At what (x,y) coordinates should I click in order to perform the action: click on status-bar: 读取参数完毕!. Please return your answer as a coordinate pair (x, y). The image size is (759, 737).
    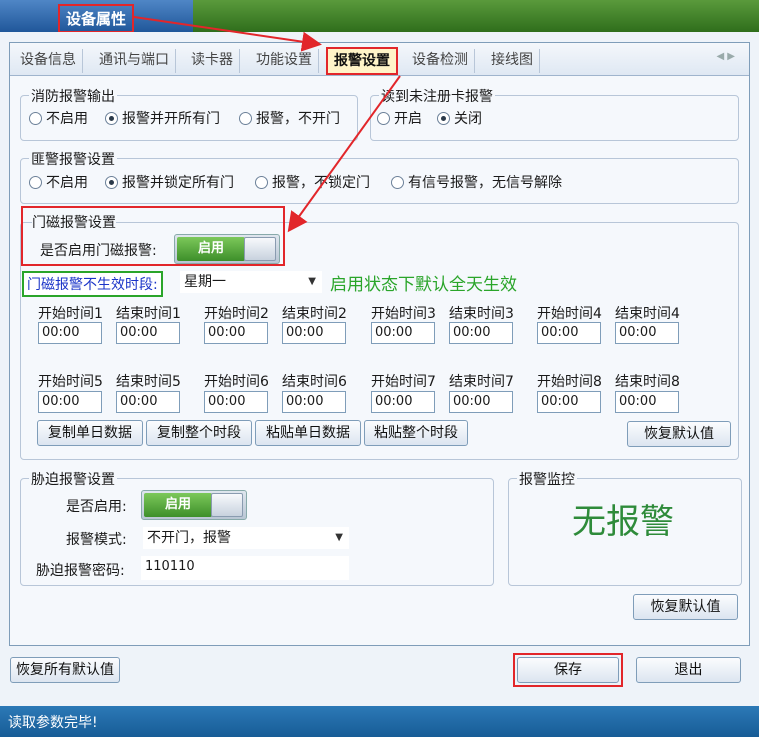
    Looking at the image, I should click on (379, 721).